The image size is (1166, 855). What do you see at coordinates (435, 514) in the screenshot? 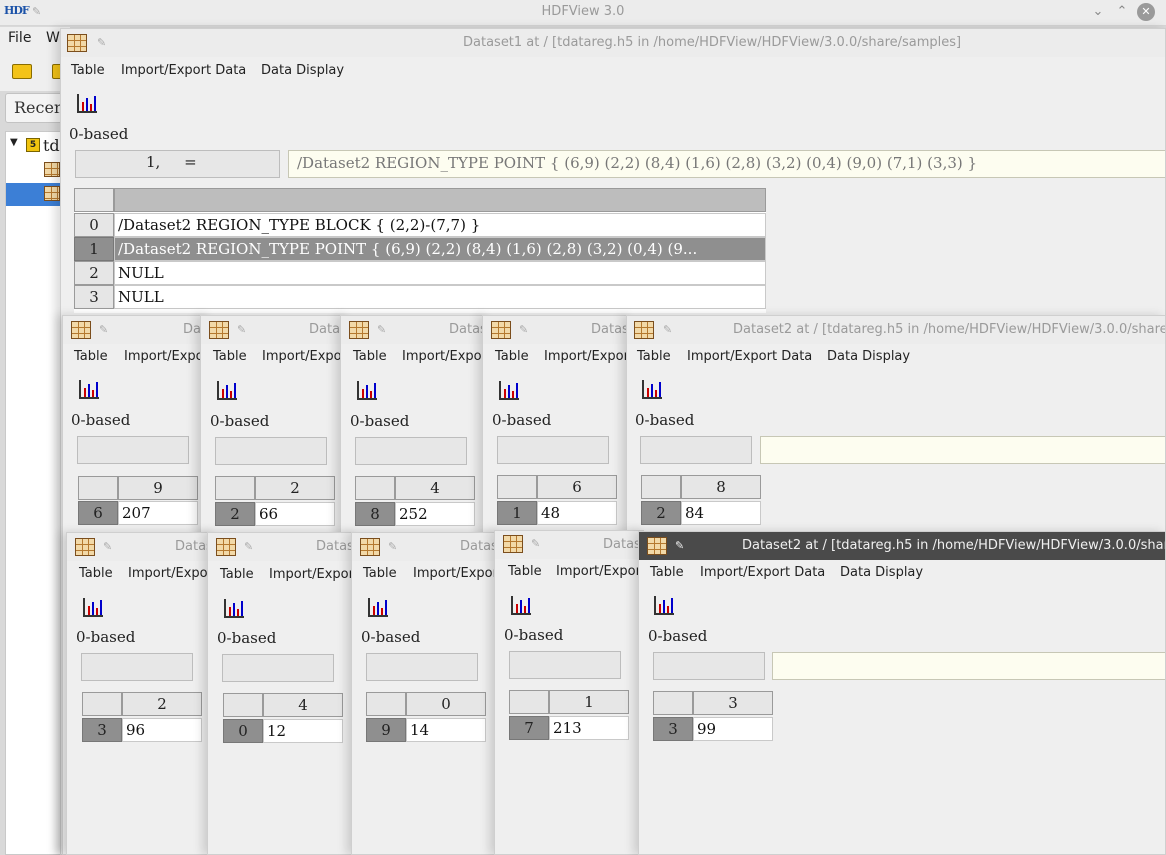
I see `table-cell: 252` at bounding box center [435, 514].